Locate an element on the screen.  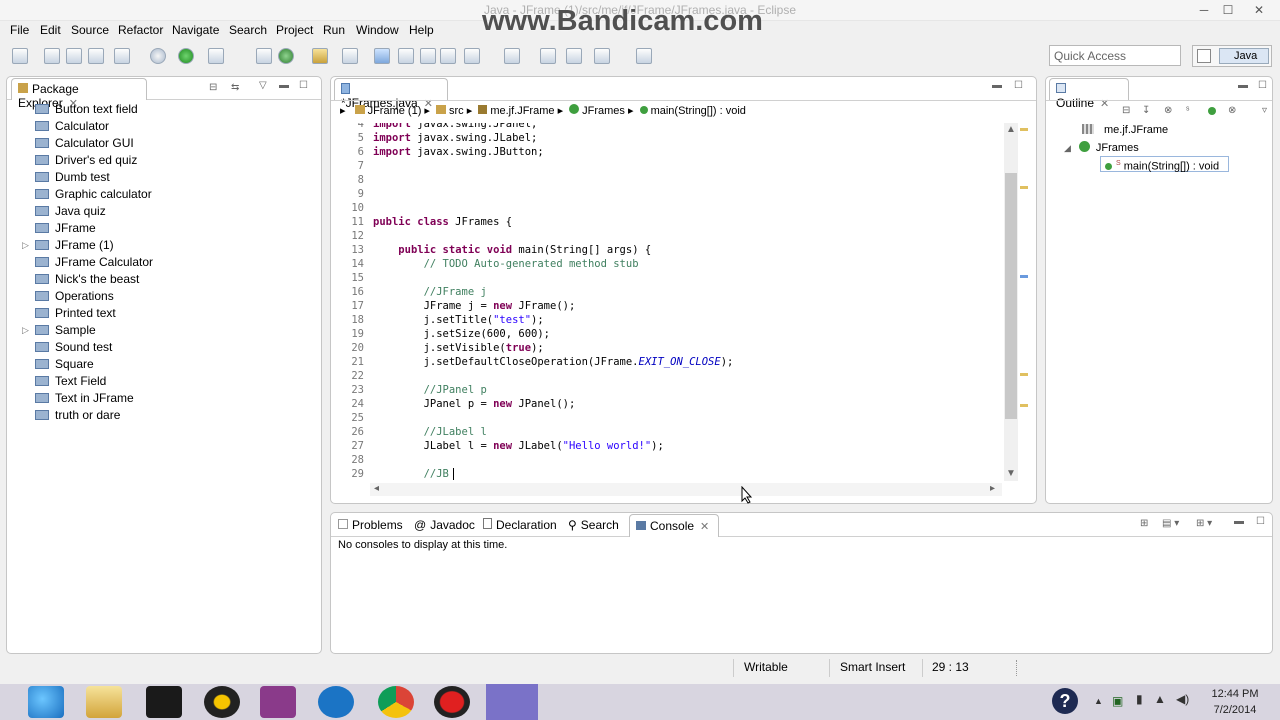
project-item: ▷ Sample is located at coordinates (56, 330).